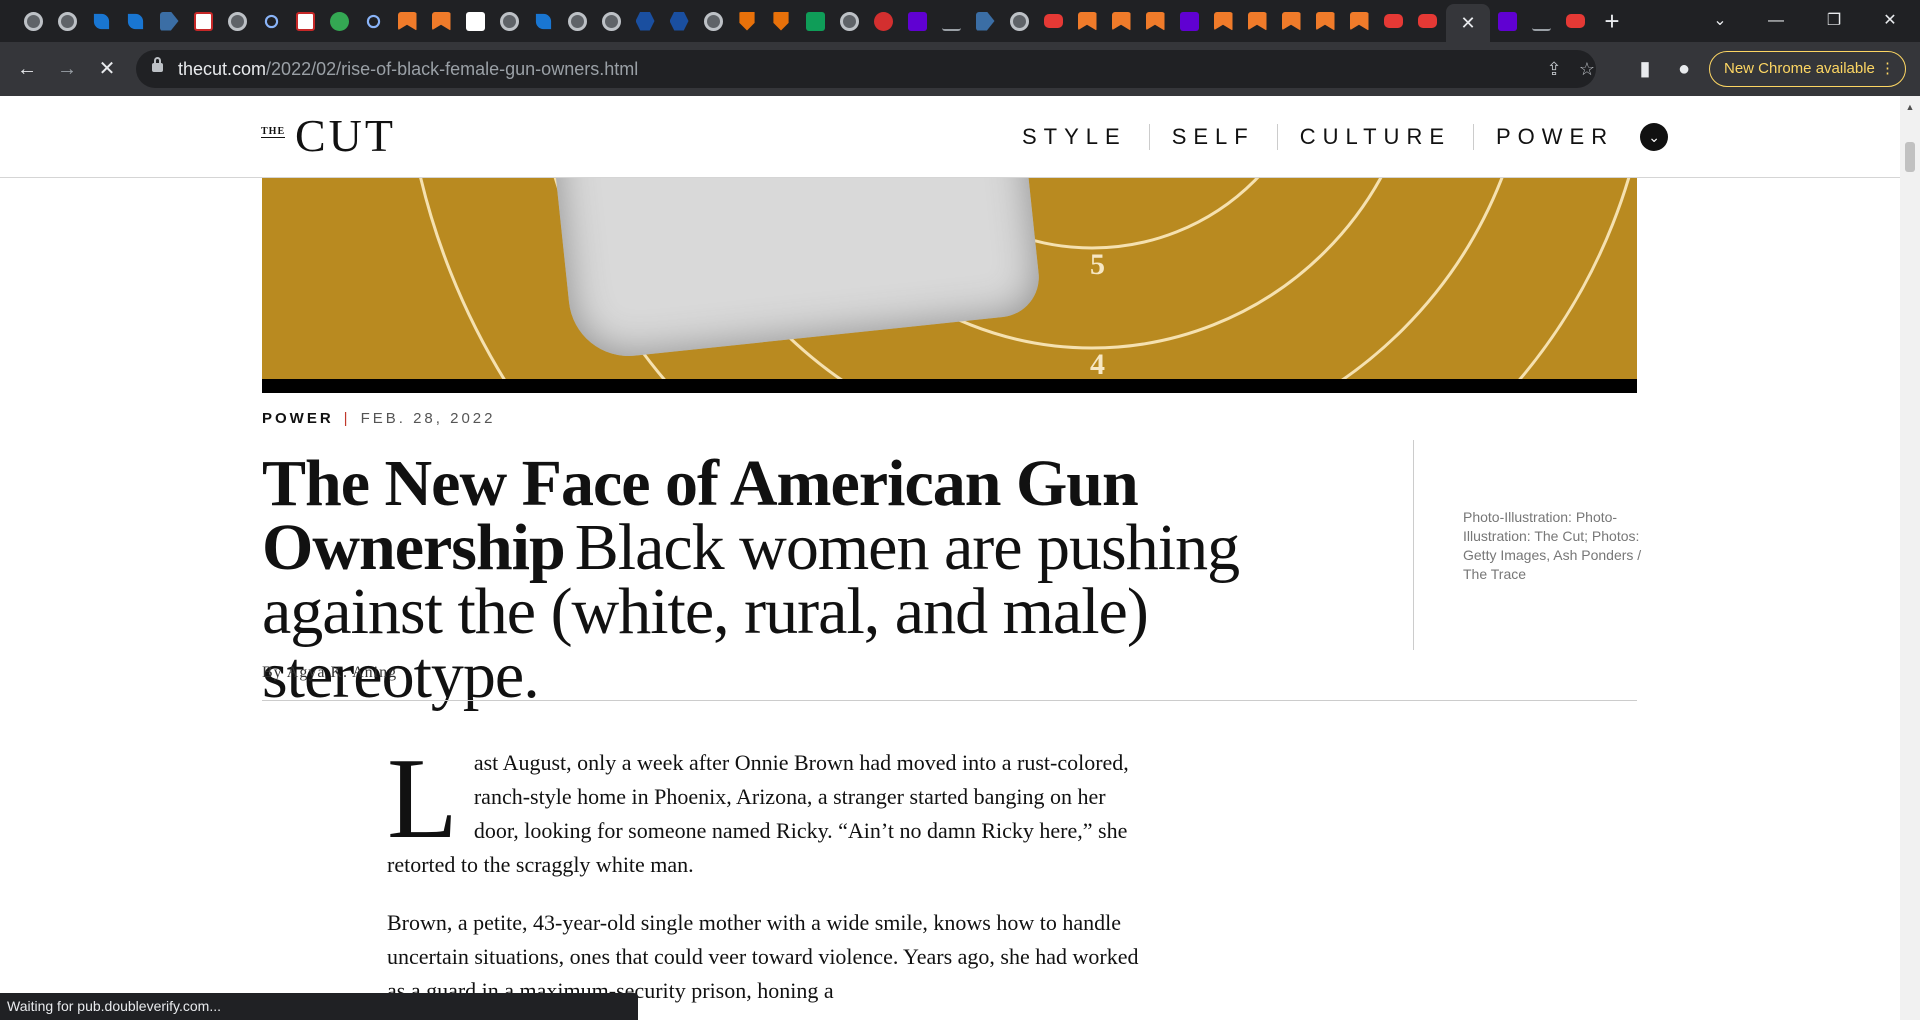  I want to click on back-button: ←, so click(27, 69).